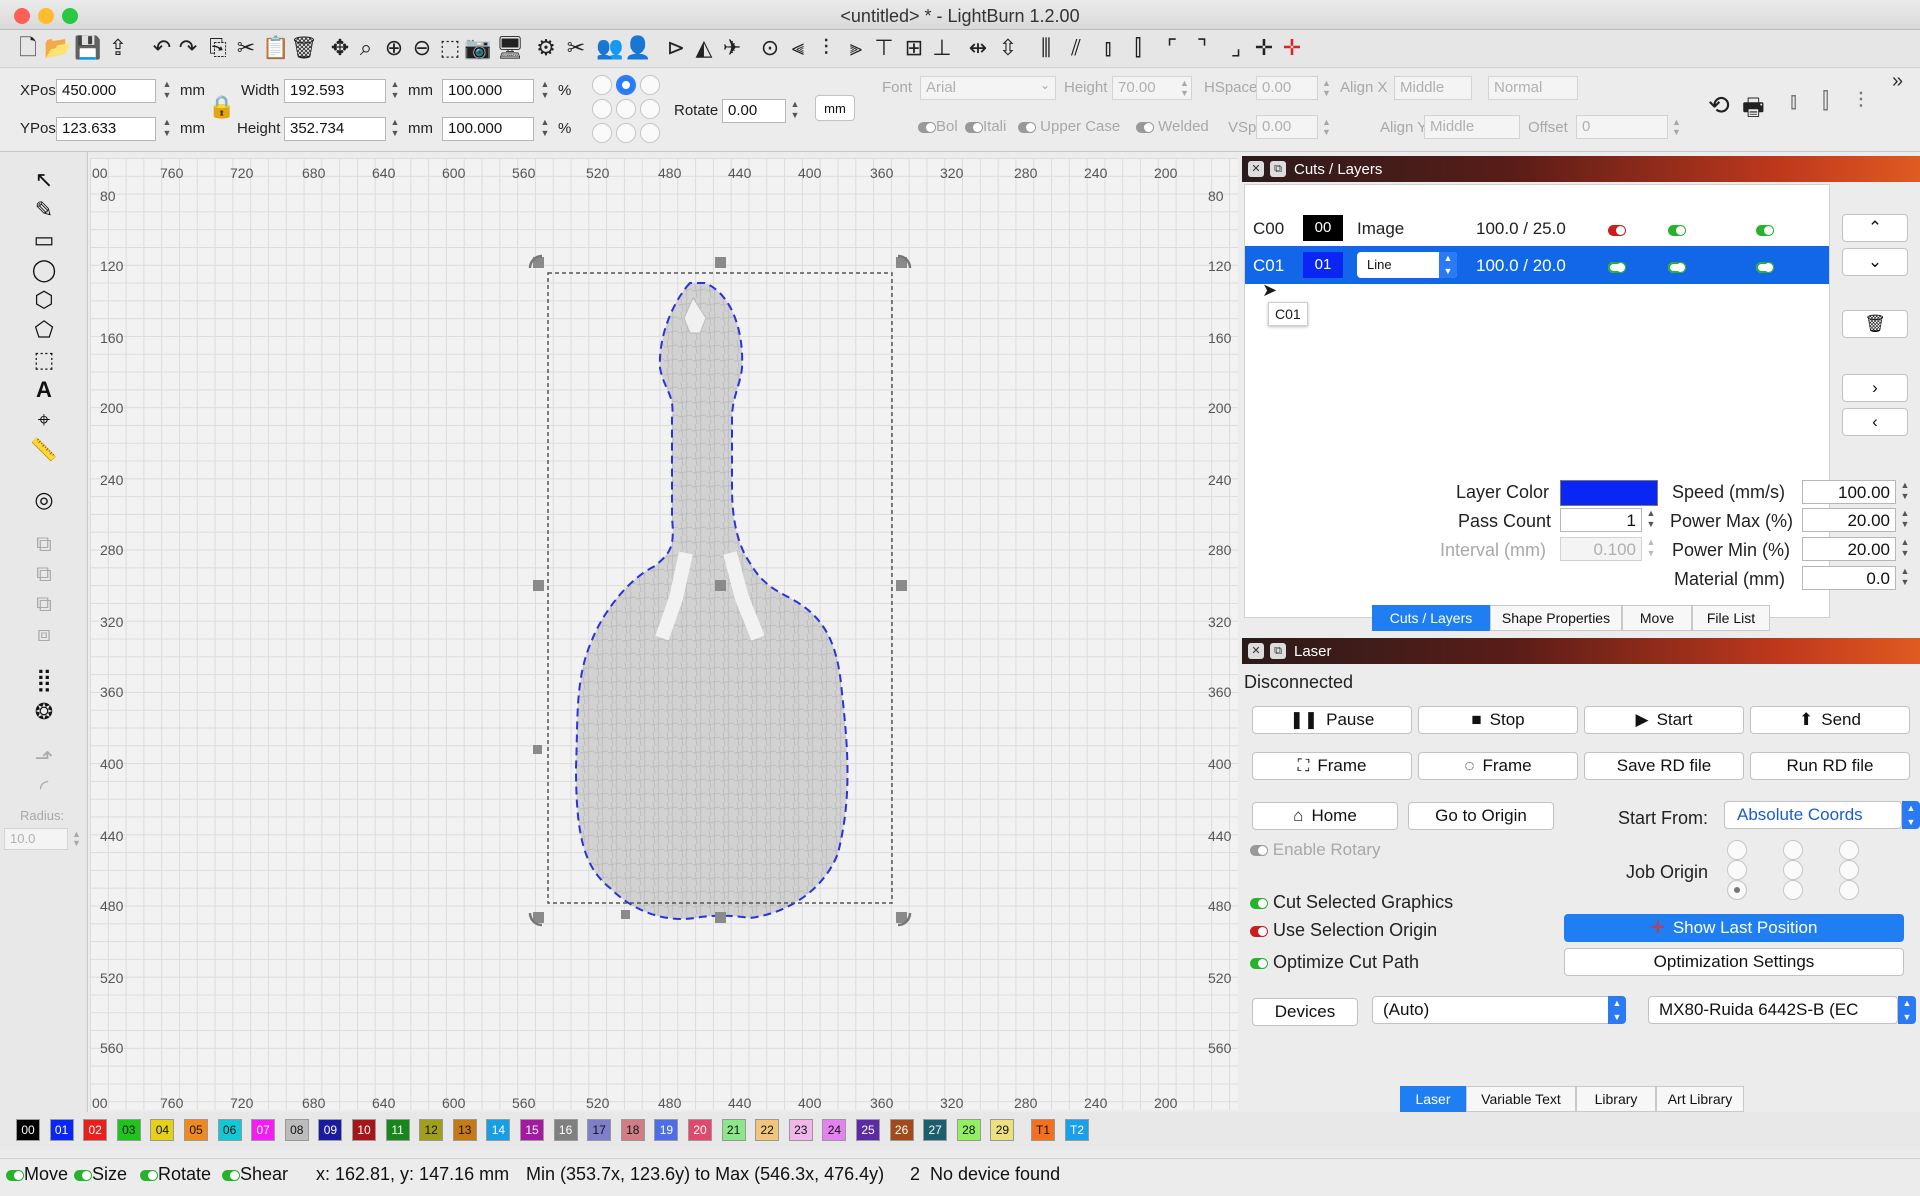  What do you see at coordinates (1172, 48) in the screenshot?
I see `corner-tl-icon: ⌜` at bounding box center [1172, 48].